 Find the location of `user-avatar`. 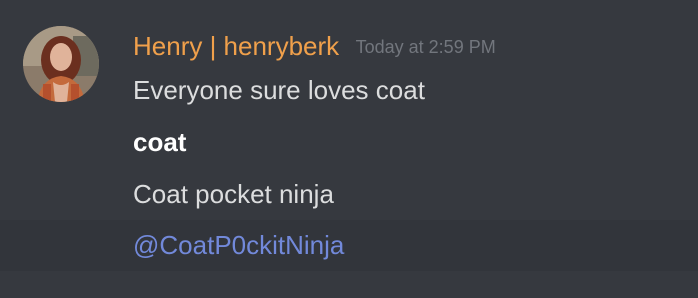

user-avatar is located at coordinates (61, 64).